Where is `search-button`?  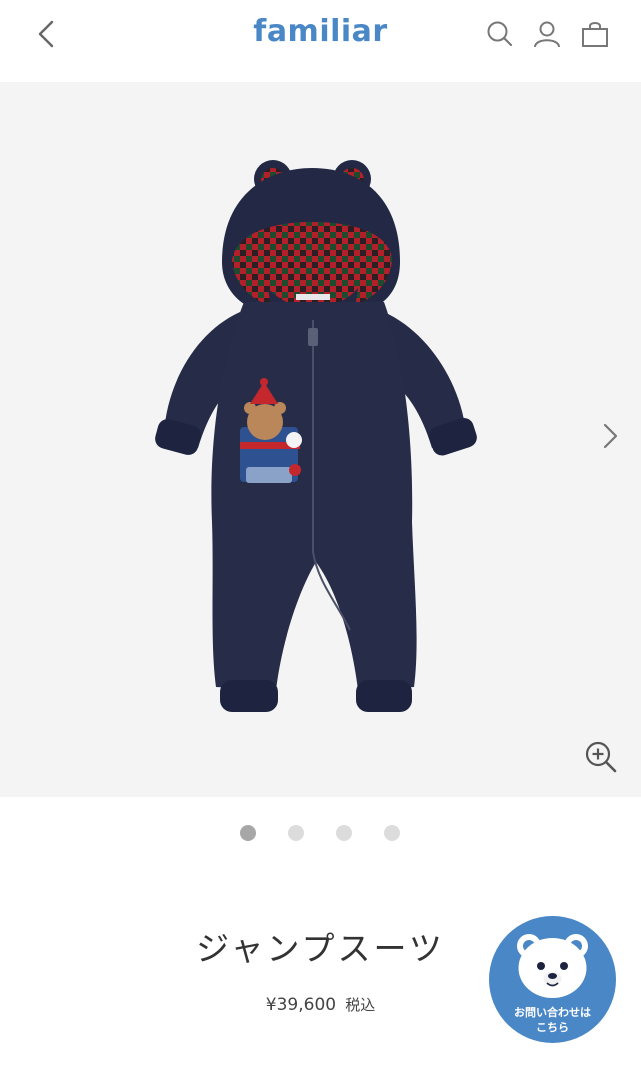
search-button is located at coordinates (500, 34).